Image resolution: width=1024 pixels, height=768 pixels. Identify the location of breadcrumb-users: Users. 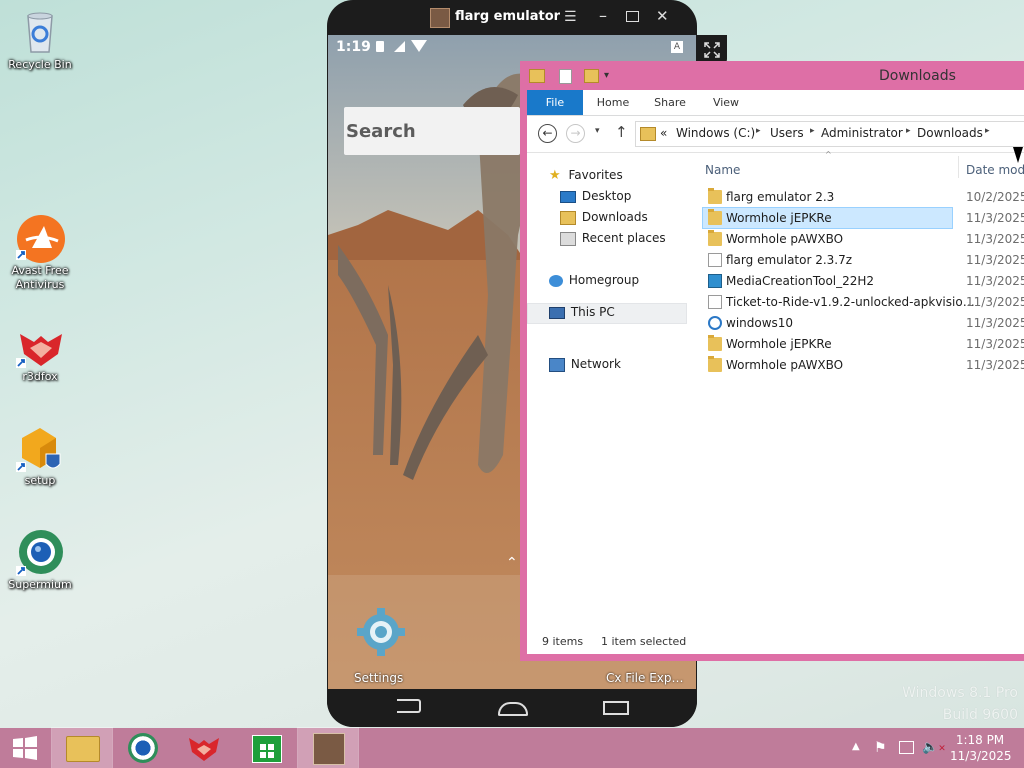
(787, 133).